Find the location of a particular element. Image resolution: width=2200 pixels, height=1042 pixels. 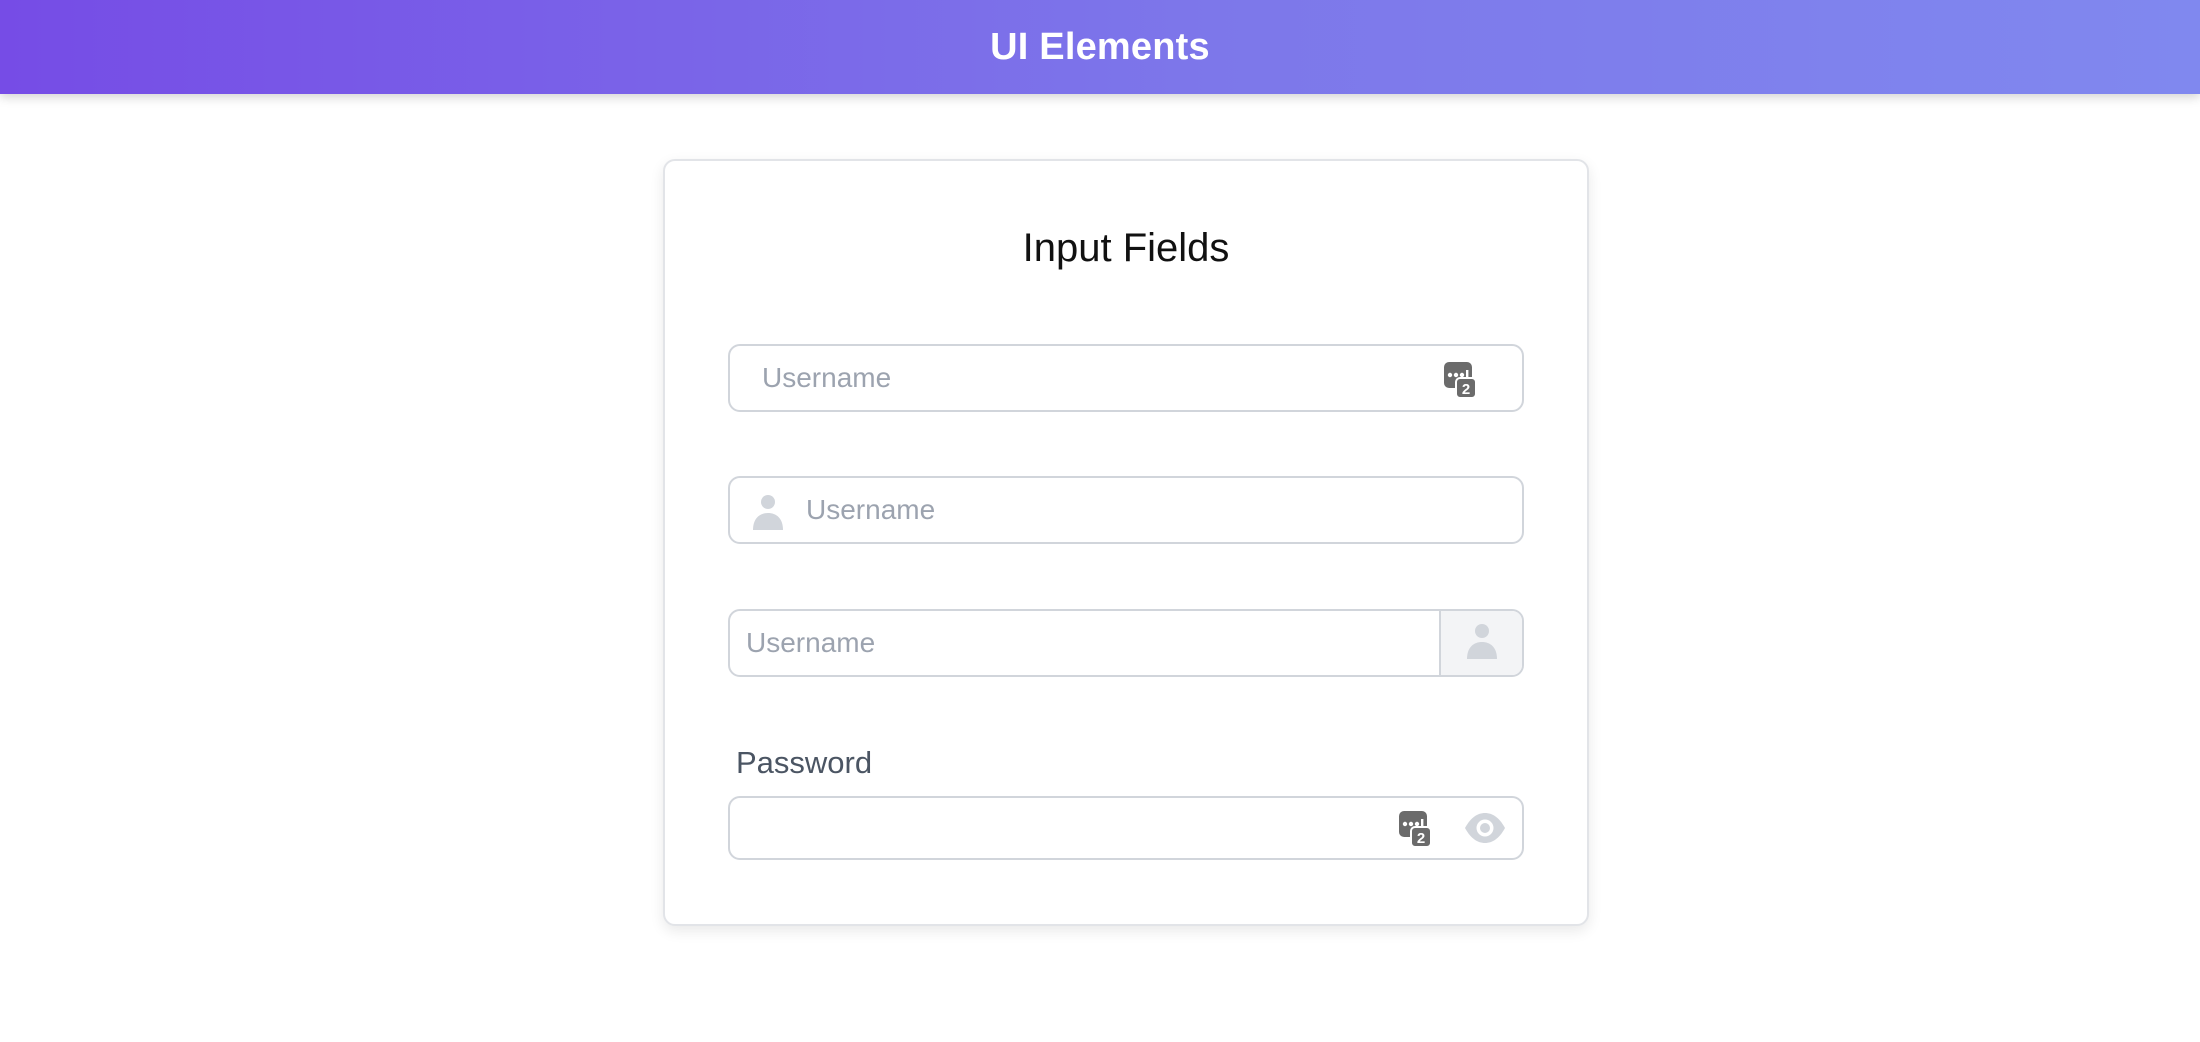

password-label: Password is located at coordinates (804, 762).